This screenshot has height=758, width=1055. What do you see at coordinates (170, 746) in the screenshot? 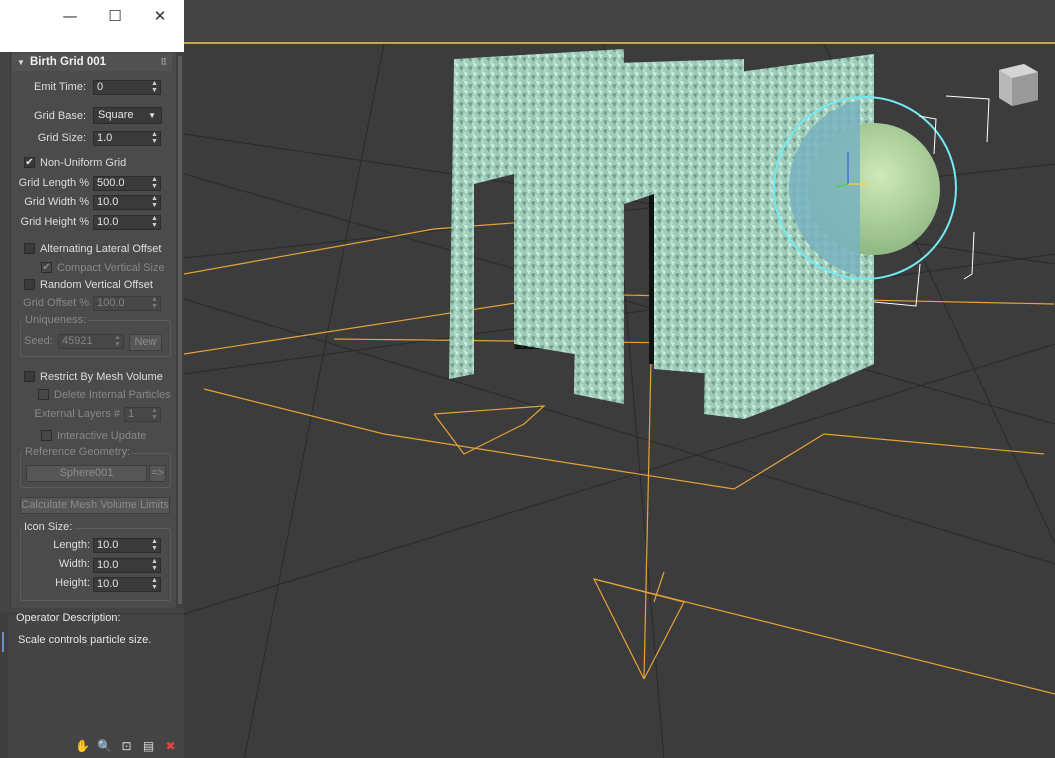
I see `delete-icon: ✖` at bounding box center [170, 746].